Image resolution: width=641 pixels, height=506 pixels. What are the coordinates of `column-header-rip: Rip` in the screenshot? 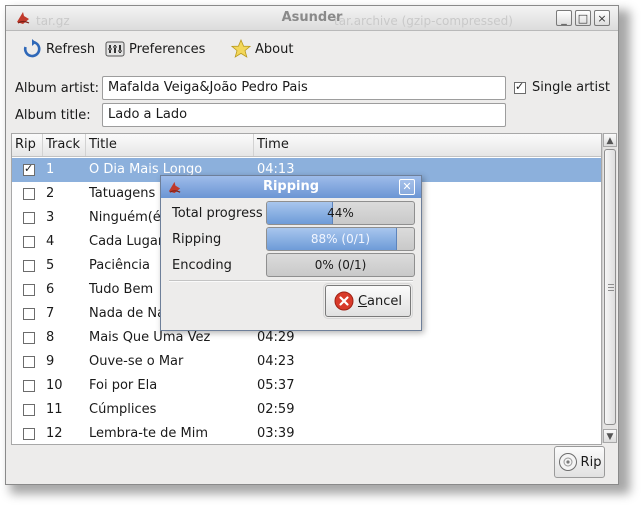 It's located at (27, 145).